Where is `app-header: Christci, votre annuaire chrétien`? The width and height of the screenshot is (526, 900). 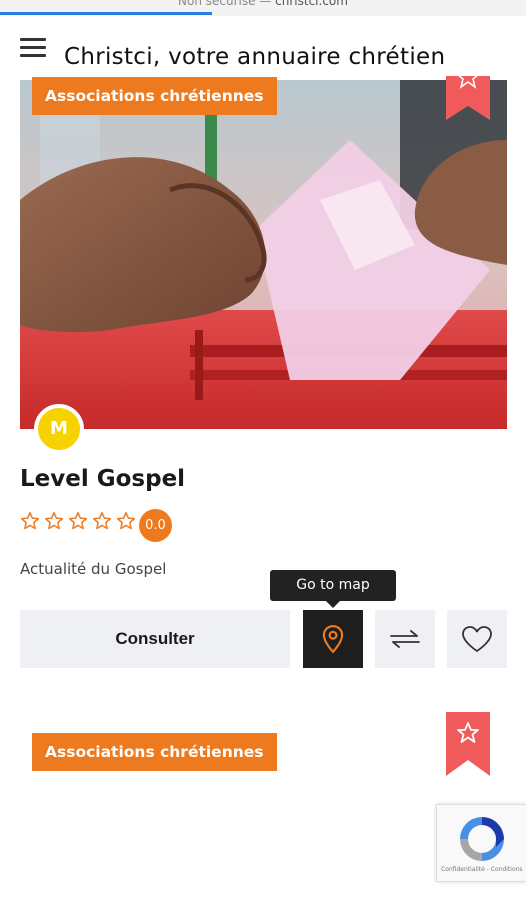 app-header: Christci, votre annuaire chrétien is located at coordinates (263, 48).